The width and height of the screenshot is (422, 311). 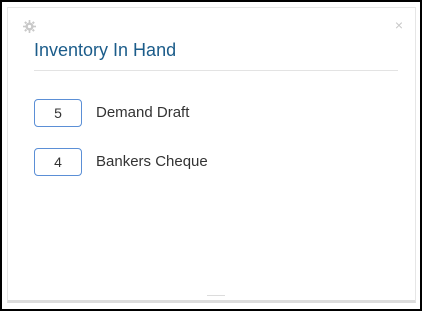 I want to click on resize-handle, so click(x=216, y=295).